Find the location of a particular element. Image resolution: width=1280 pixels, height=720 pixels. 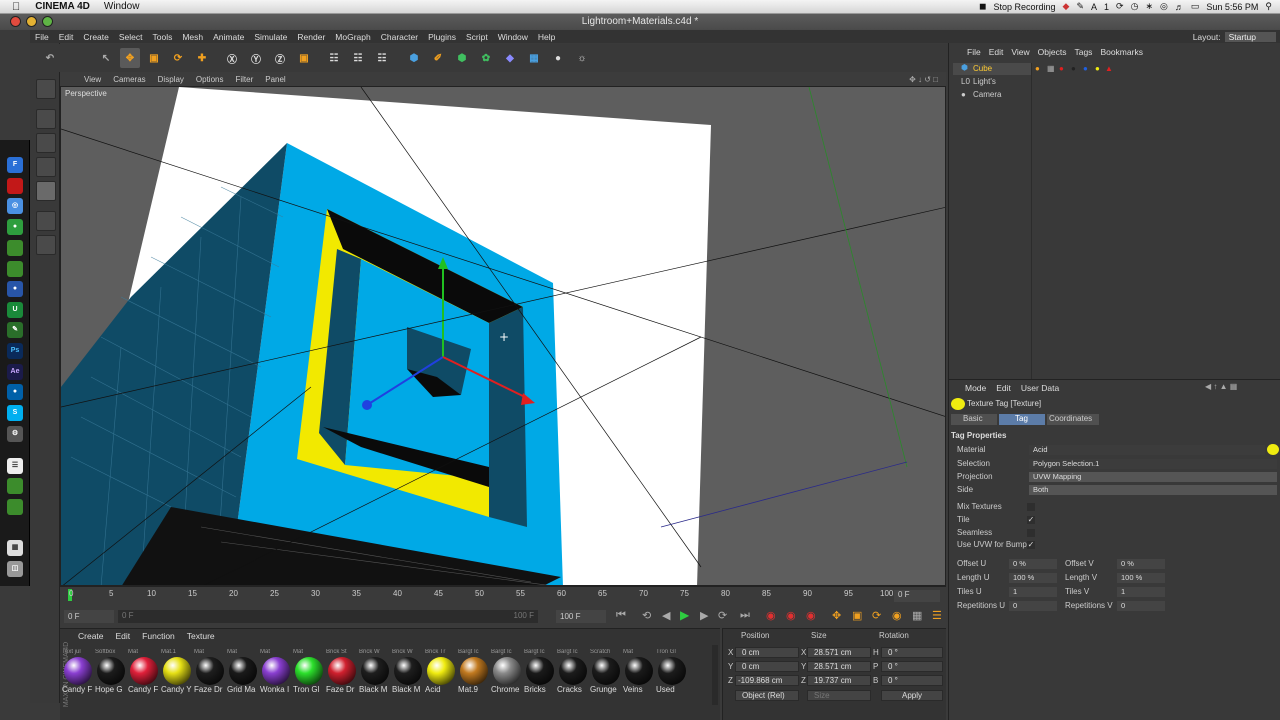

wifi-icon: ◎ is located at coordinates (1164, 6).